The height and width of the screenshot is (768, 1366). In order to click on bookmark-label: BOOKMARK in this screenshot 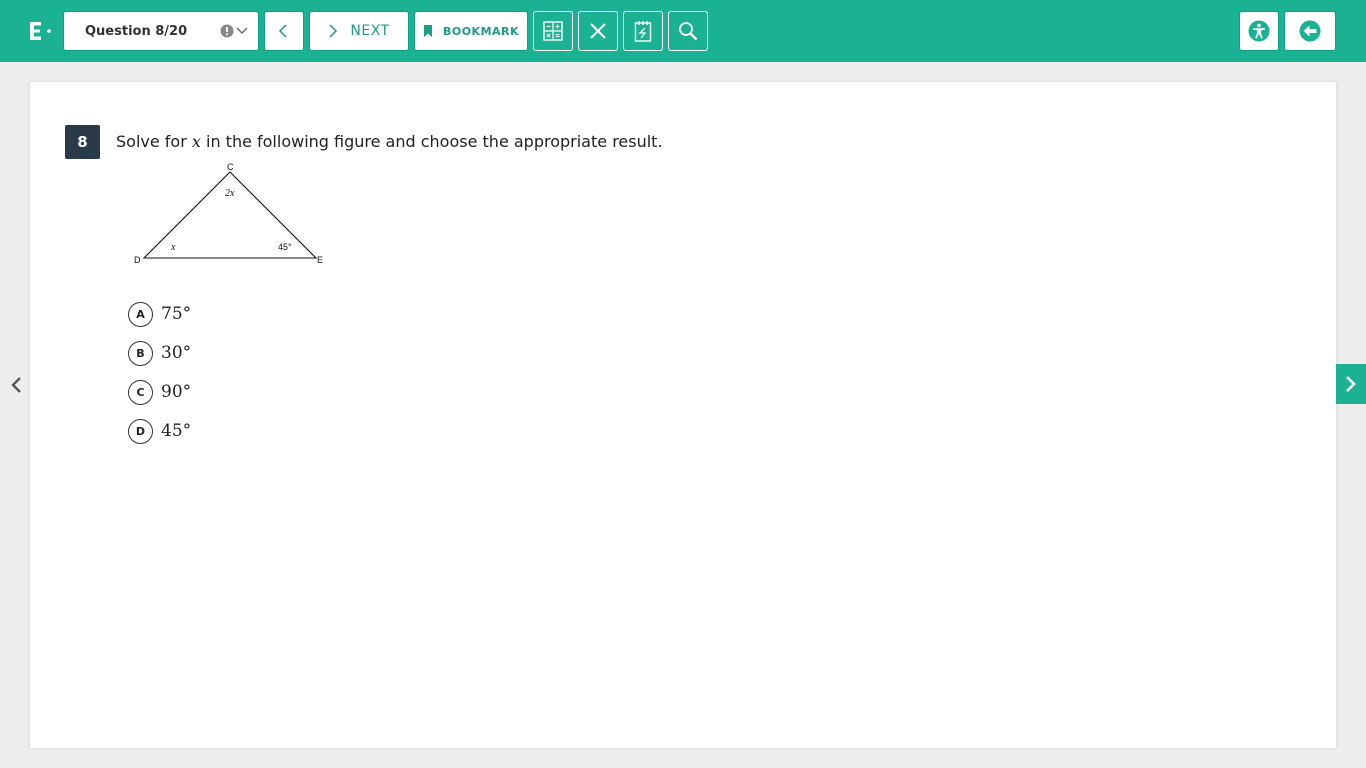, I will do `click(481, 31)`.